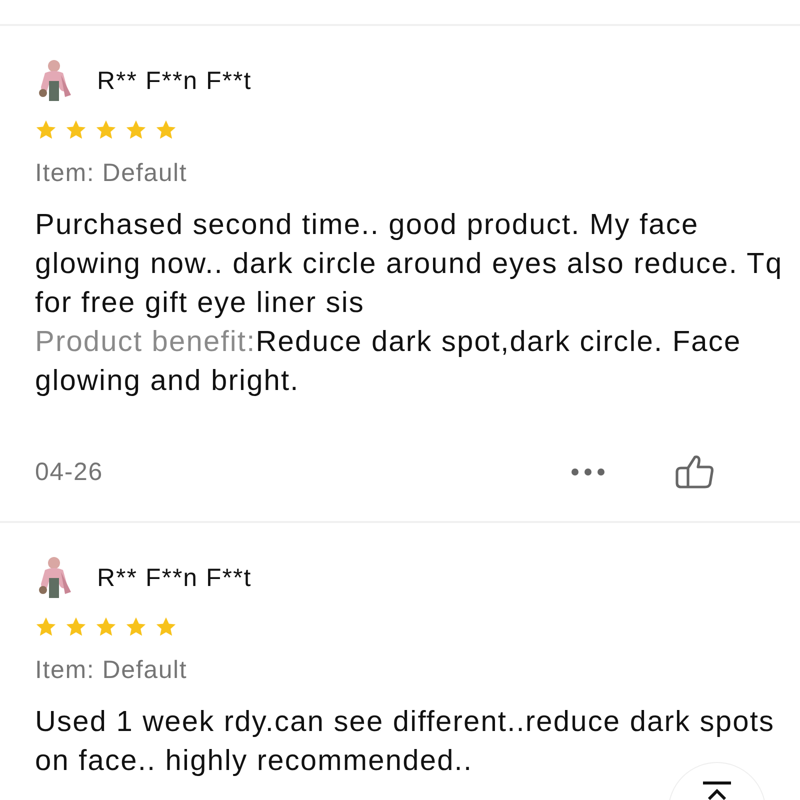 This screenshot has height=800, width=800. What do you see at coordinates (695, 472) in the screenshot?
I see `thumbs-up-icon` at bounding box center [695, 472].